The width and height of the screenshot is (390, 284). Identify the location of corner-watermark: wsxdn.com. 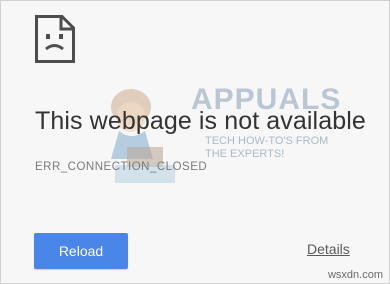
(355, 275).